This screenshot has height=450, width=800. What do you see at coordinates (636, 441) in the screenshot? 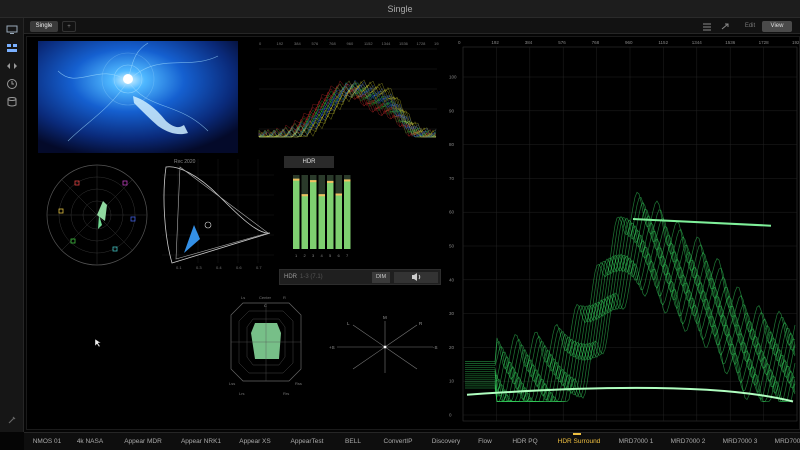
I see `preset-tab: MRD7000 1` at bounding box center [636, 441].